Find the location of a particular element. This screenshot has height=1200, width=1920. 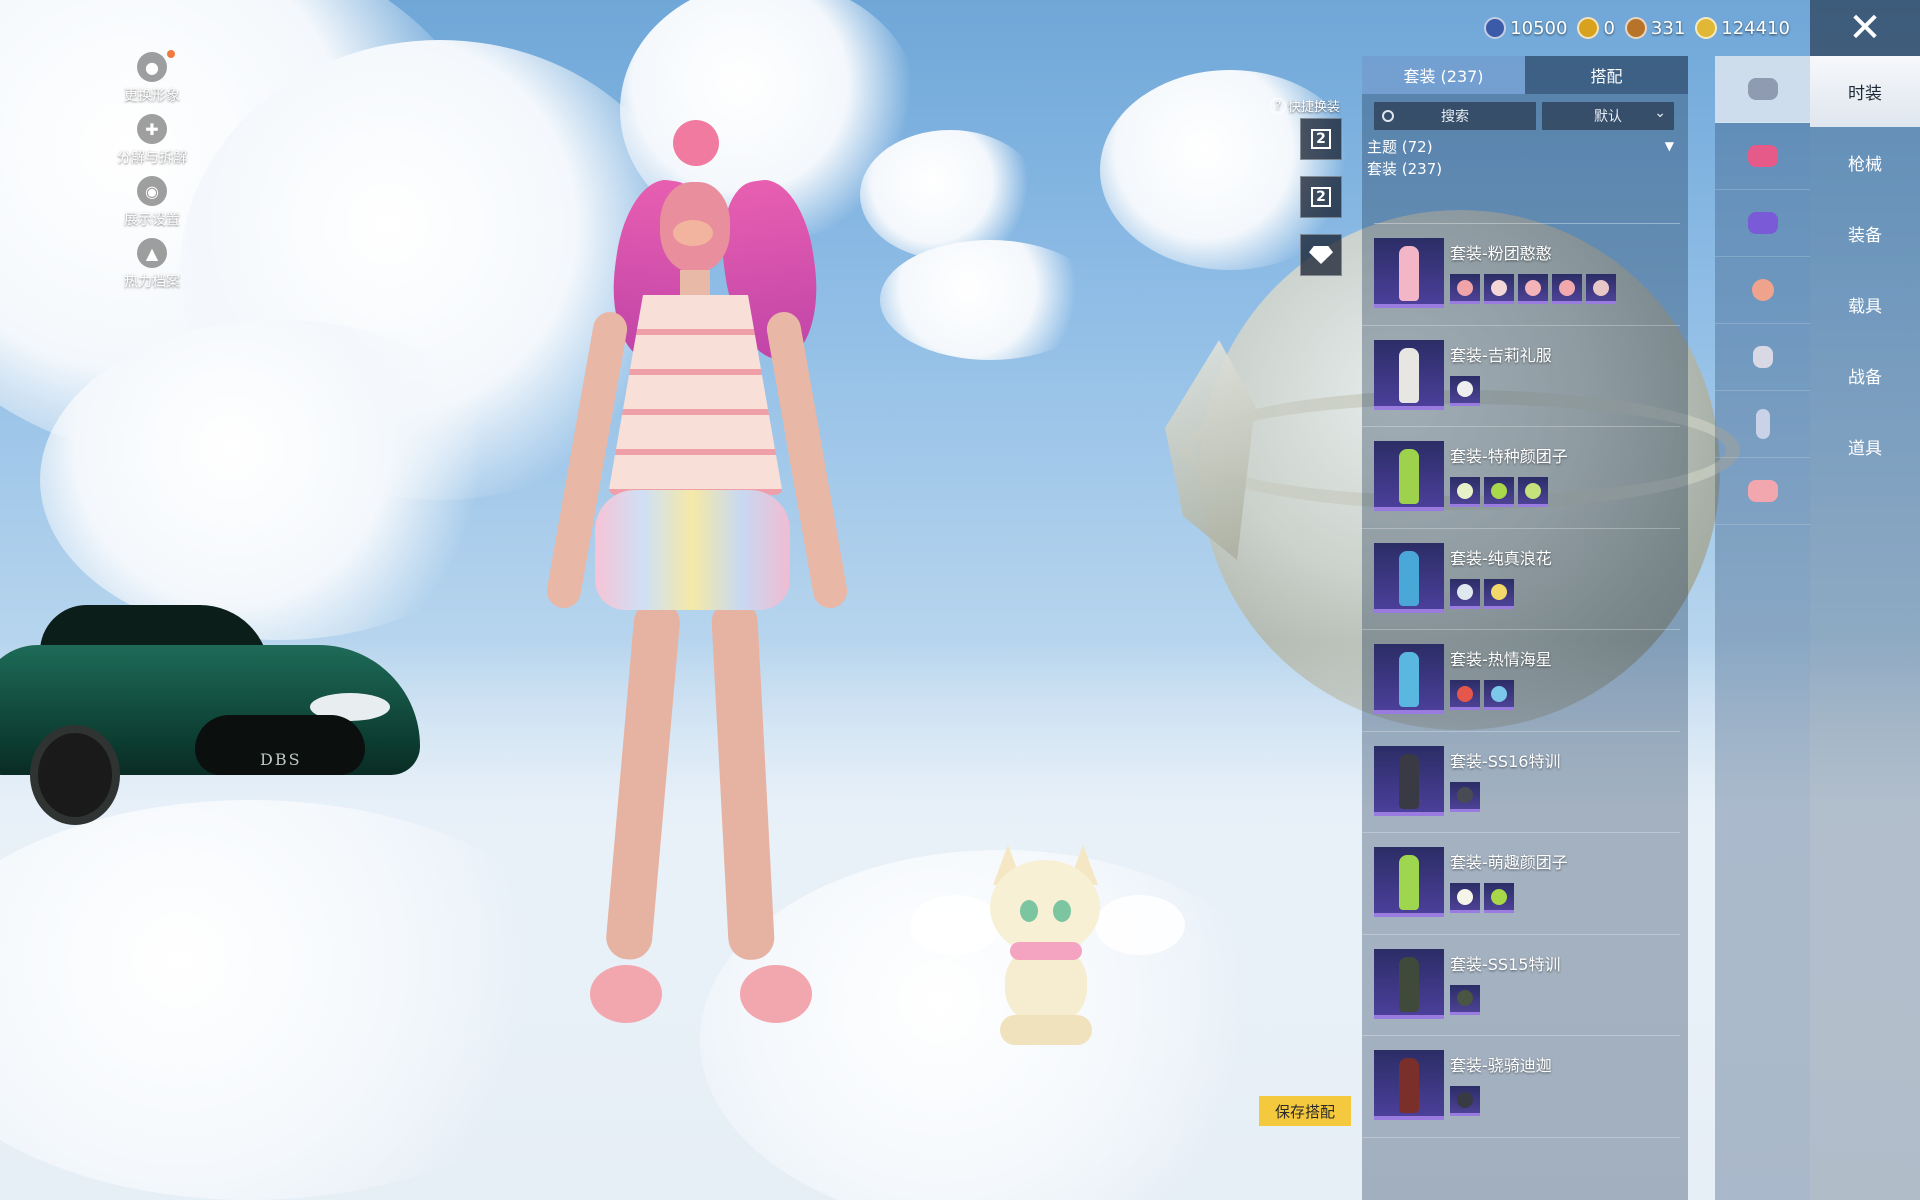

close-button: ✕ is located at coordinates (1865, 28).